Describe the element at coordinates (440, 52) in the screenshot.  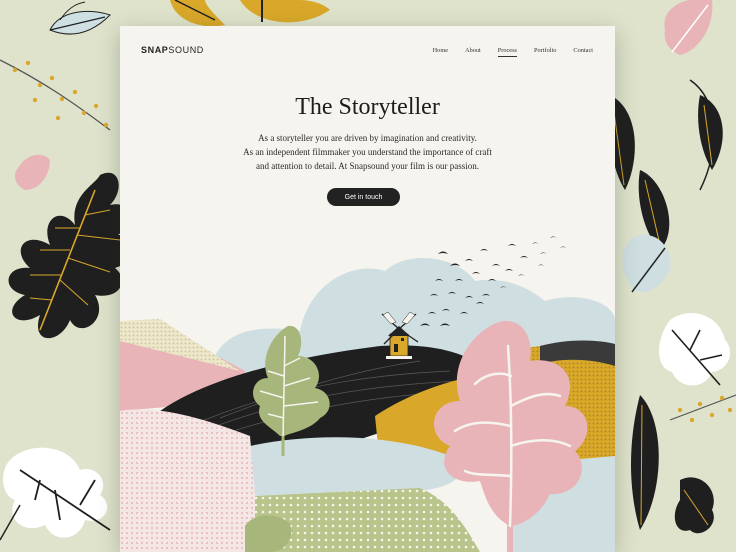
I see `nav-home: Home` at that location.